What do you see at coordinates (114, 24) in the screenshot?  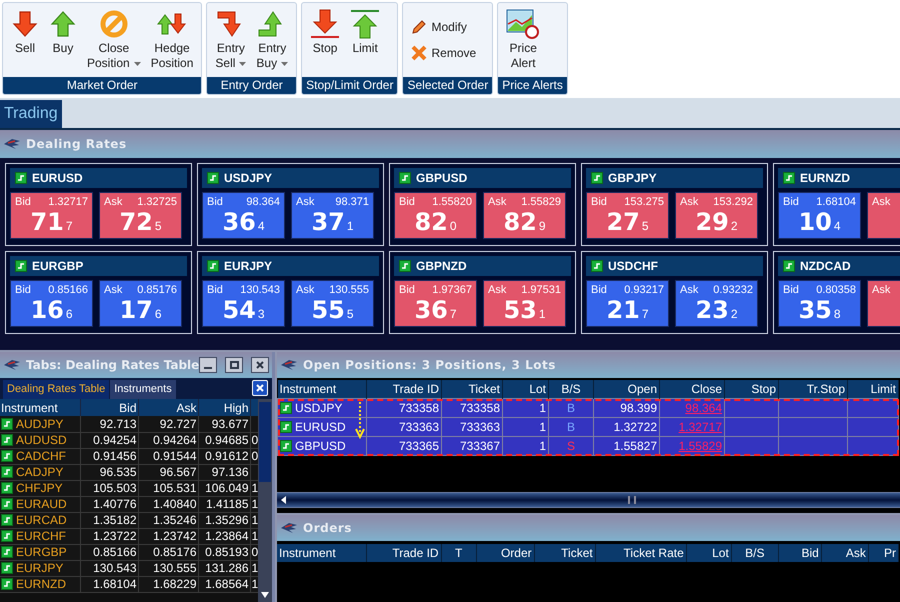 I see `prohibited-icon` at bounding box center [114, 24].